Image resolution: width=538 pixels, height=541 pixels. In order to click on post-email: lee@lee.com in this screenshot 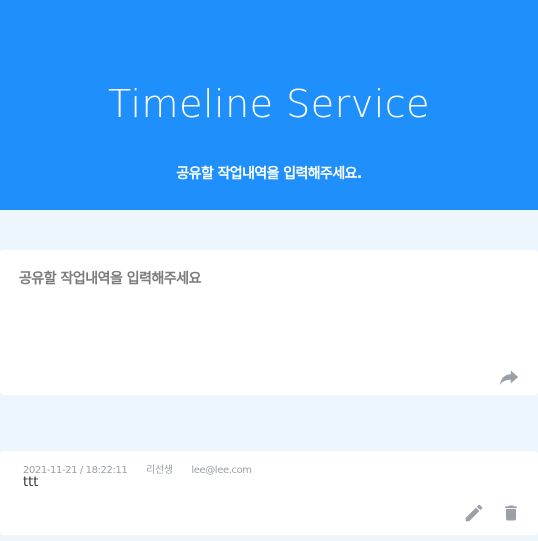, I will do `click(221, 470)`.